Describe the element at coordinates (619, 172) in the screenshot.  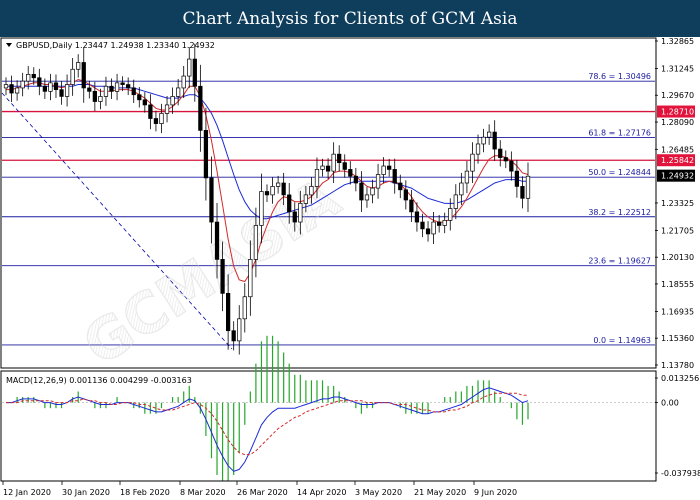
I see `fib-level-label: 50.0 = 1.24844` at that location.